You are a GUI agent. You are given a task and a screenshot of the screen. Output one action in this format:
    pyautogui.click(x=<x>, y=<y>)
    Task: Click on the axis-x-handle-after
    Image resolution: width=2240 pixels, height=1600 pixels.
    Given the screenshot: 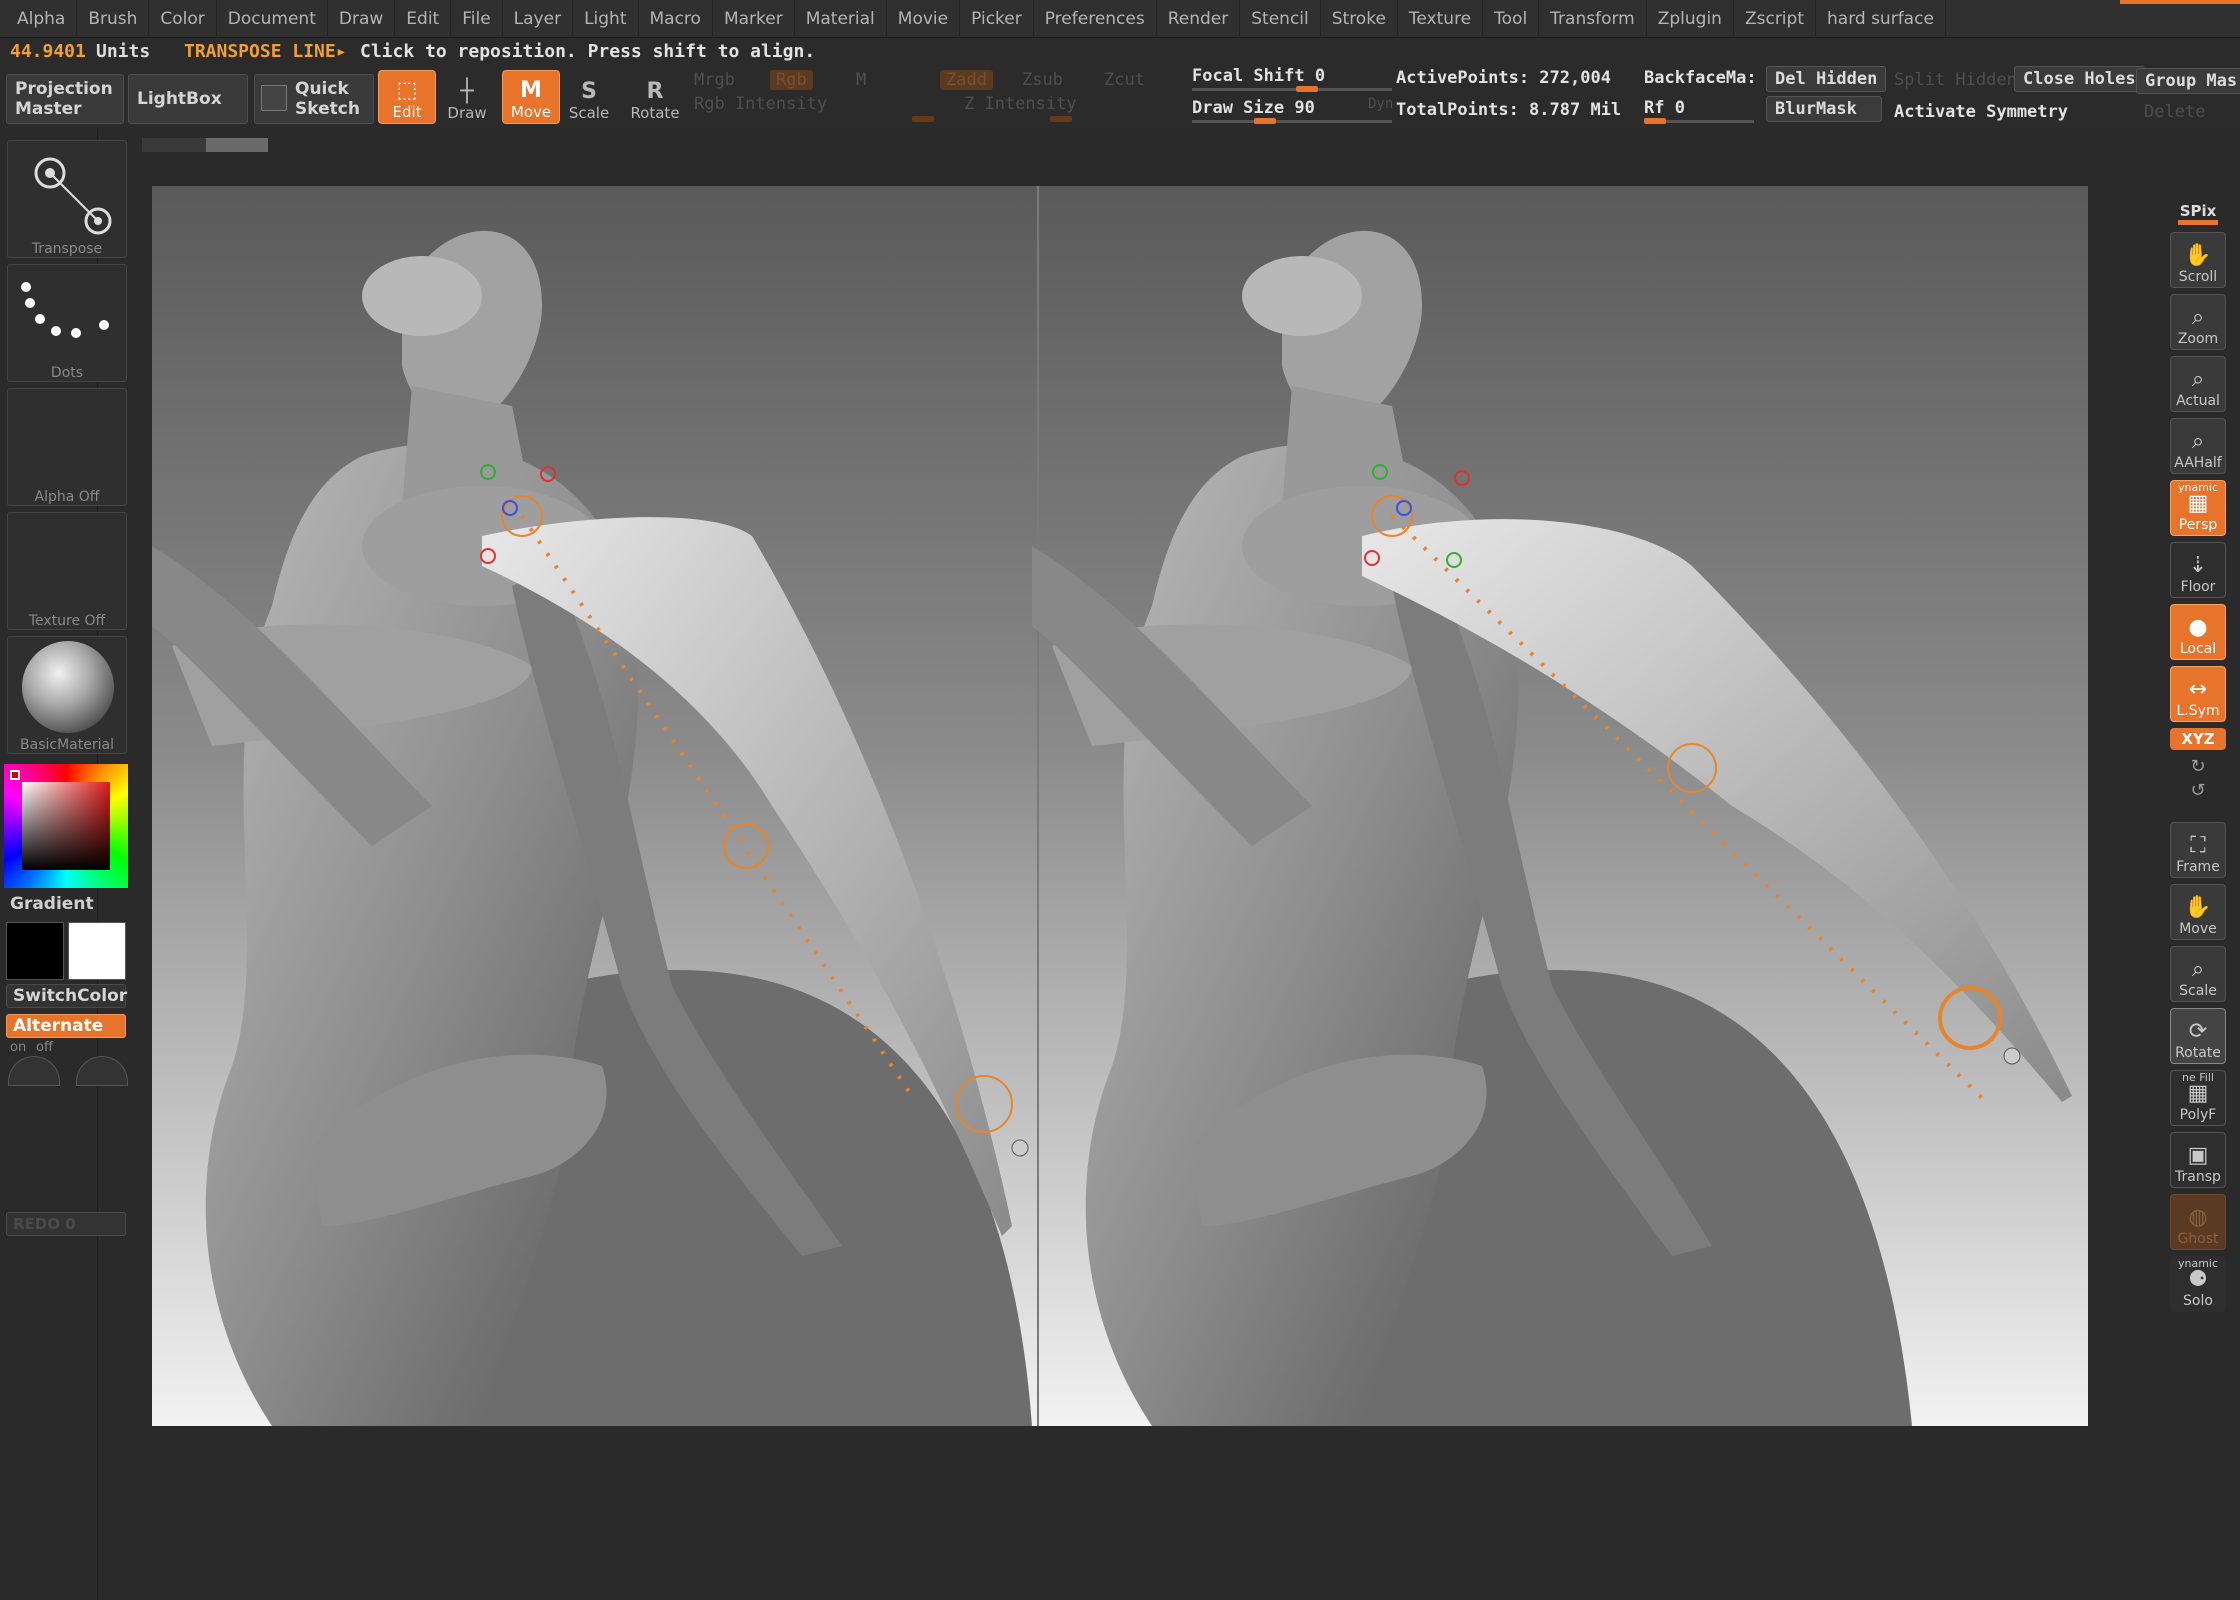 What is the action you would take?
    pyautogui.click(x=1462, y=478)
    